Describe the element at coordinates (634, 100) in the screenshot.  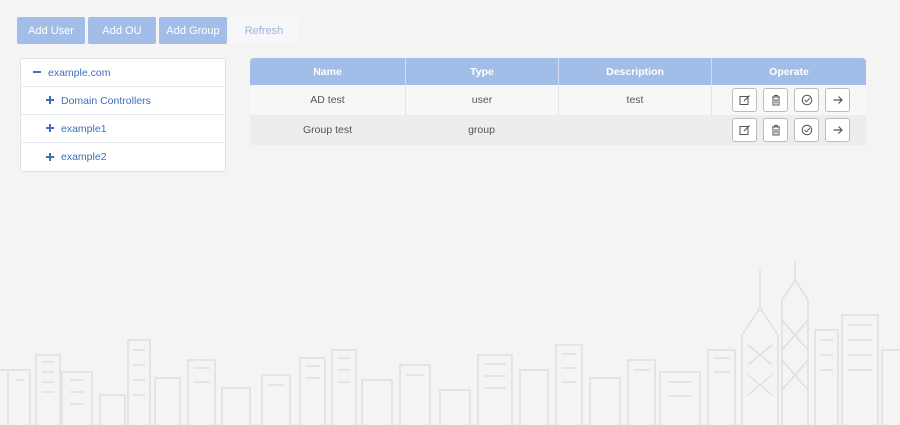
I see `cell-description: test` at that location.